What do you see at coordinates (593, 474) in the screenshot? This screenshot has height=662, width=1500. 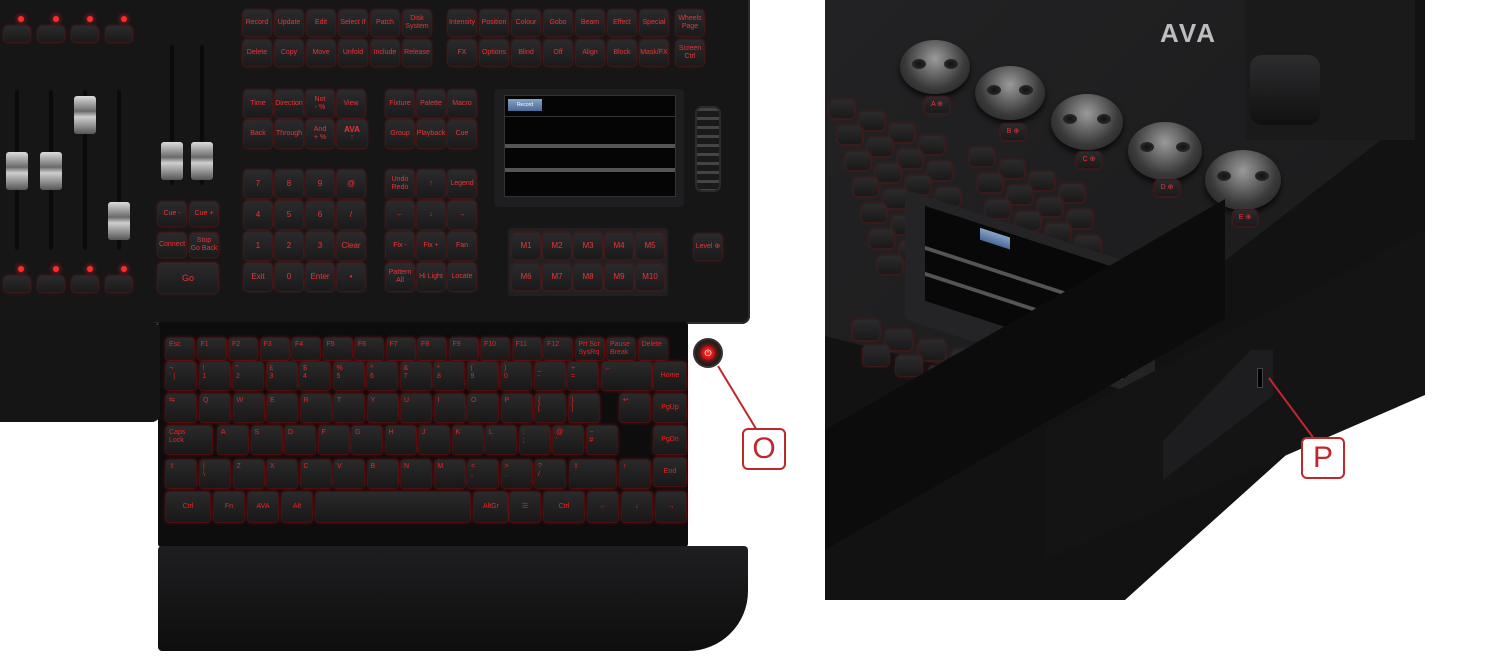 I see `shift-row-key: ⇧` at bounding box center [593, 474].